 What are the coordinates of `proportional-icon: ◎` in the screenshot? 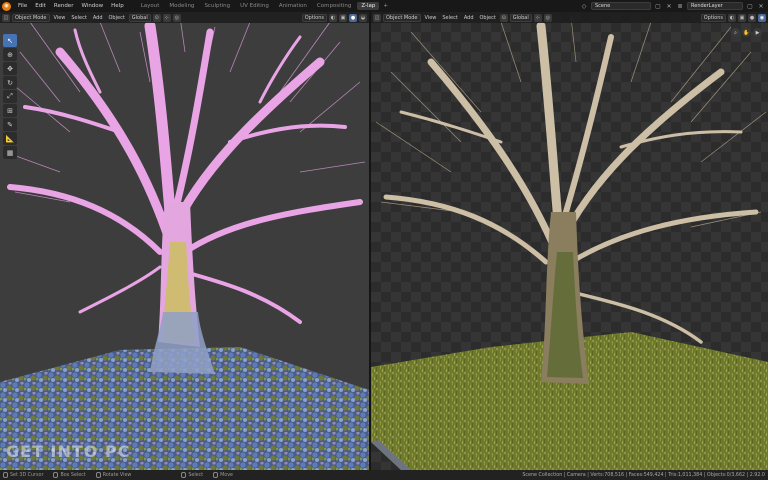 It's located at (176, 17).